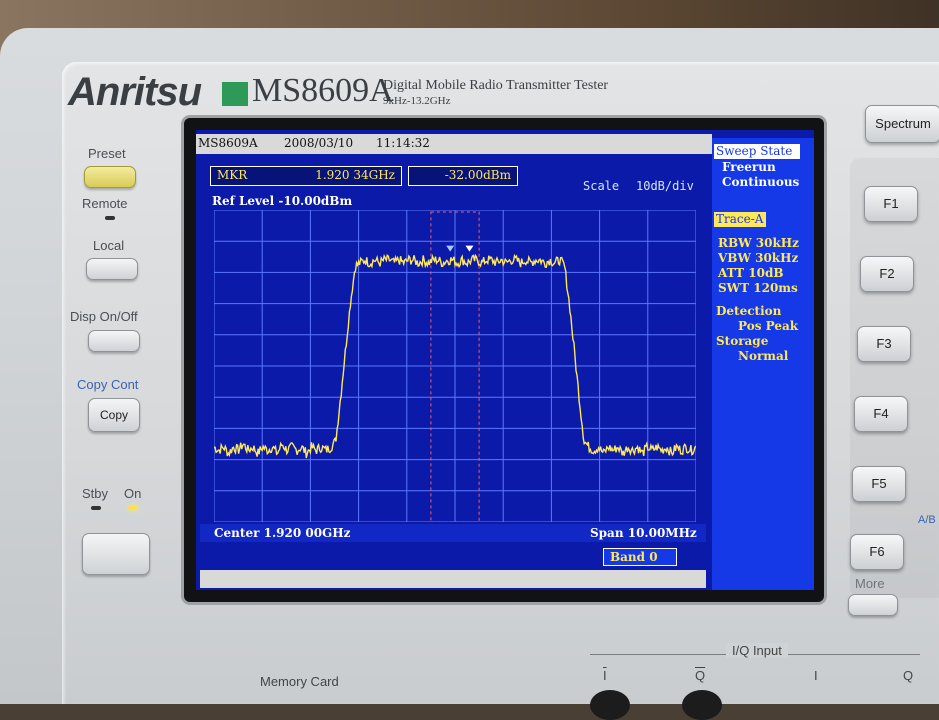  What do you see at coordinates (454, 144) in the screenshot?
I see `status-bar: MS8609A 2008/03/10 11:14:32` at bounding box center [454, 144].